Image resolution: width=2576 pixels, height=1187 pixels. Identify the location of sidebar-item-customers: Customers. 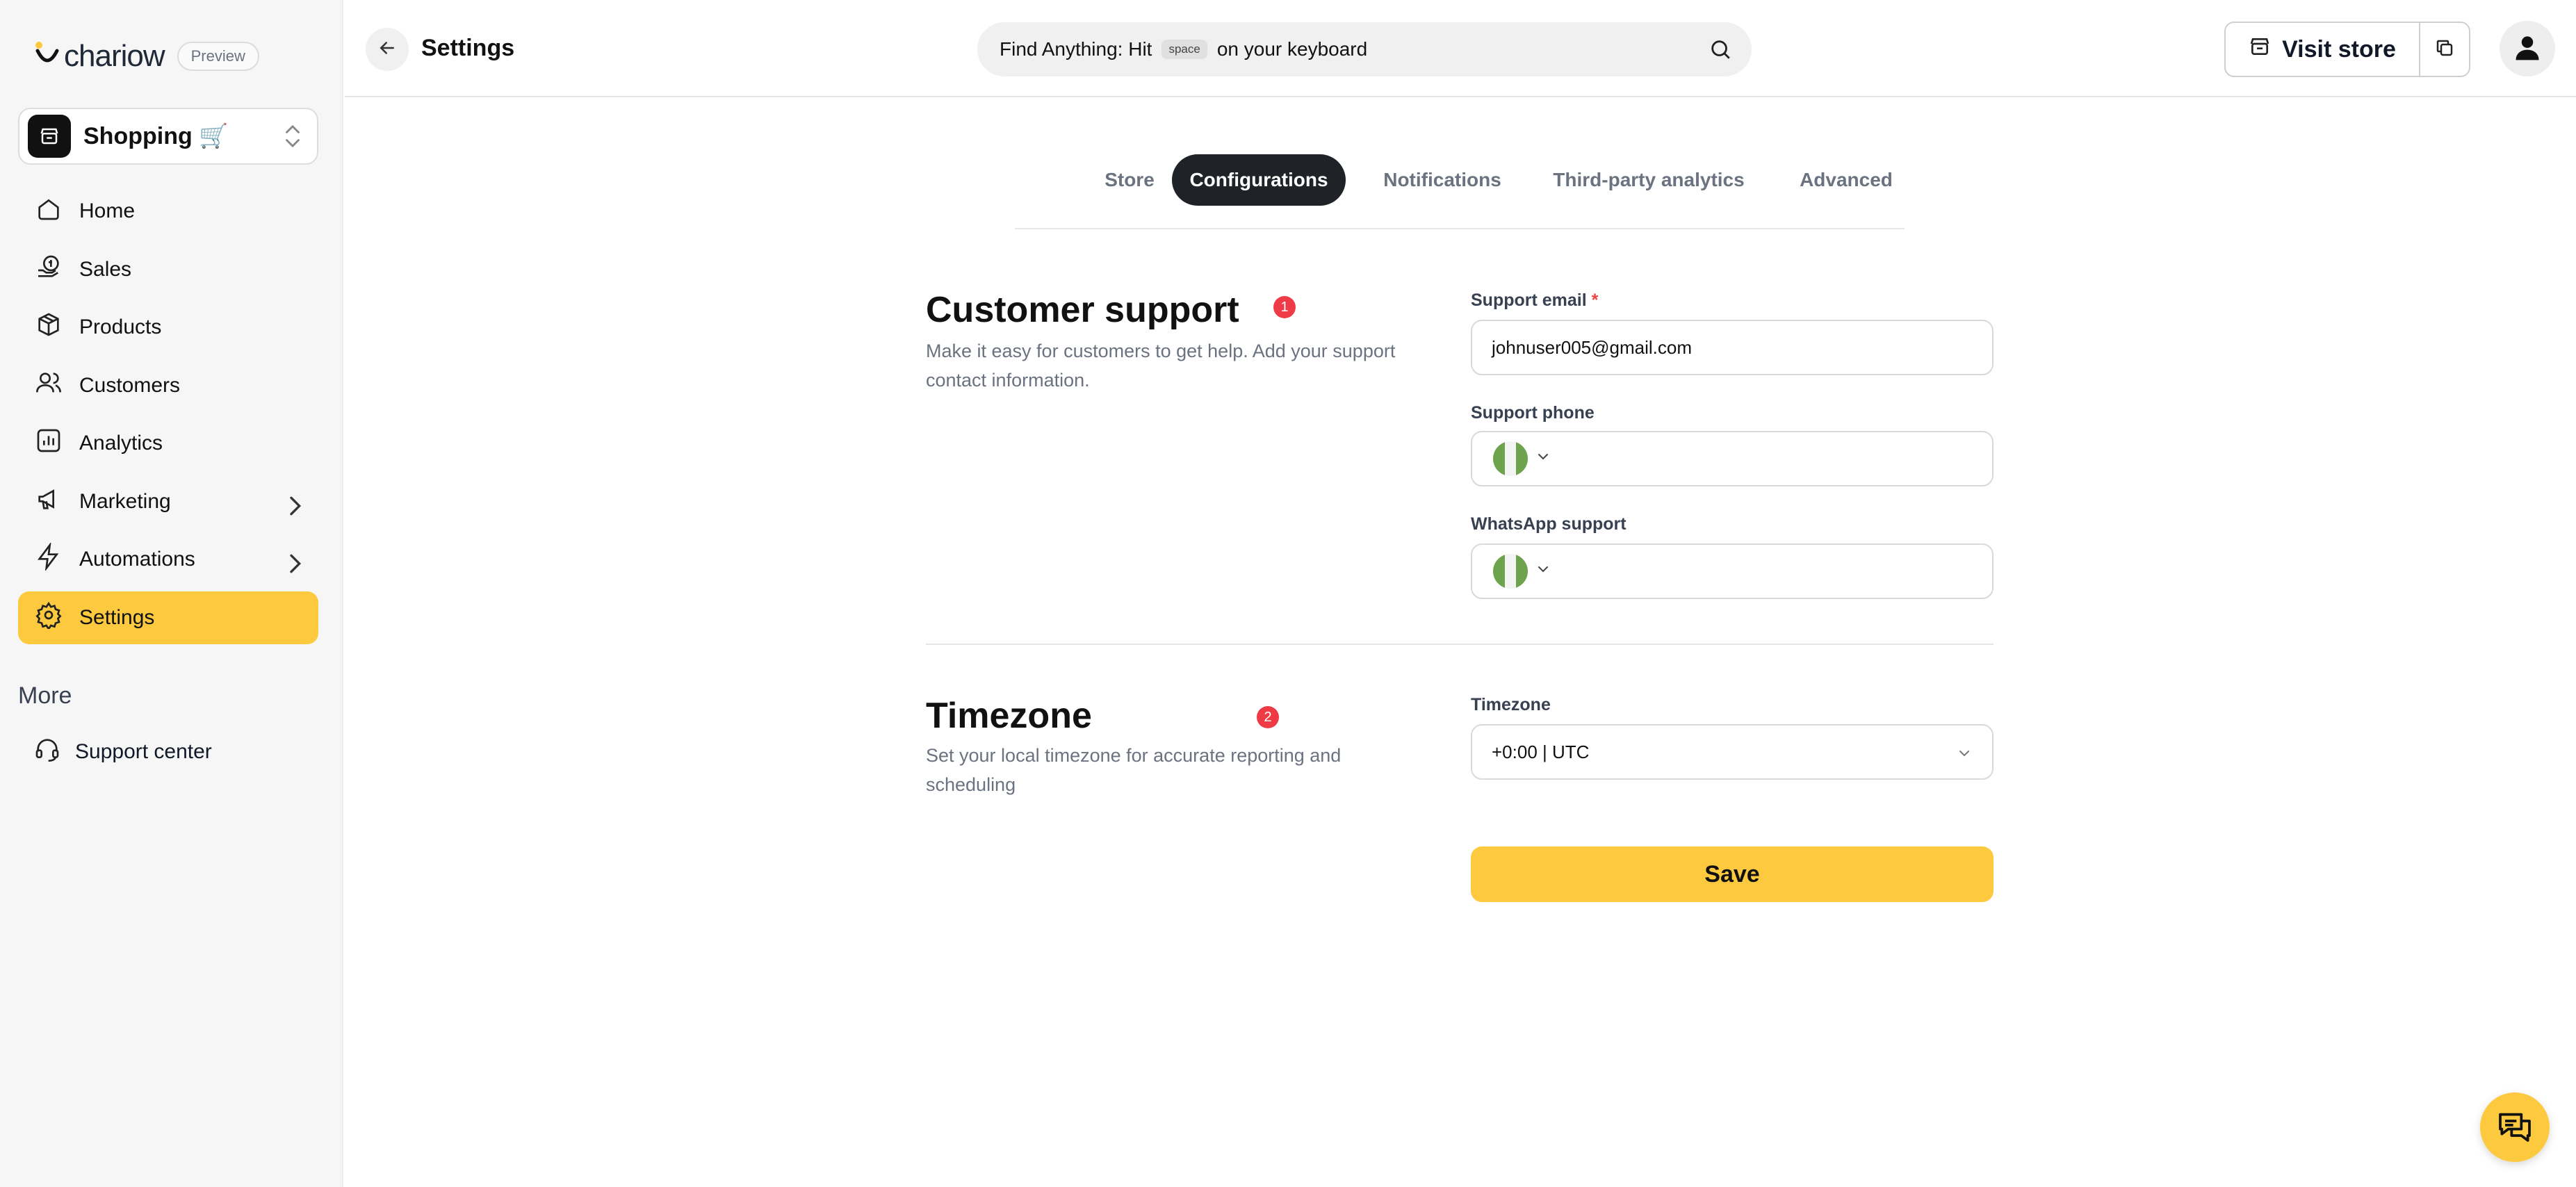
(168, 386).